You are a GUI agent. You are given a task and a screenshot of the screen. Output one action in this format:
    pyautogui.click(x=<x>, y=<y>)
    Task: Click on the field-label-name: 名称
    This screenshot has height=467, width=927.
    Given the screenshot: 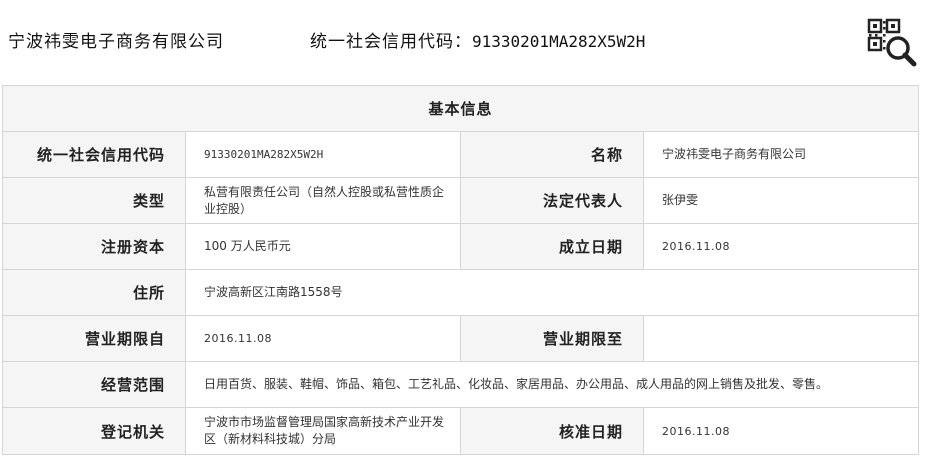 What is the action you would take?
    pyautogui.click(x=552, y=154)
    